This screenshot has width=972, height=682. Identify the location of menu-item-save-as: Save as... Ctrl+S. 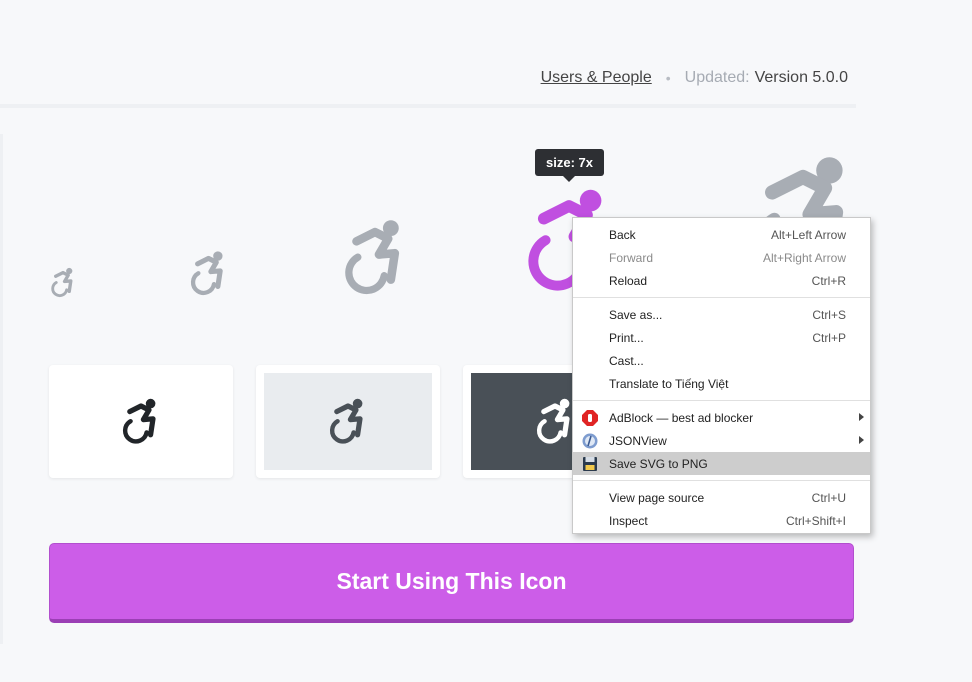
(721, 314).